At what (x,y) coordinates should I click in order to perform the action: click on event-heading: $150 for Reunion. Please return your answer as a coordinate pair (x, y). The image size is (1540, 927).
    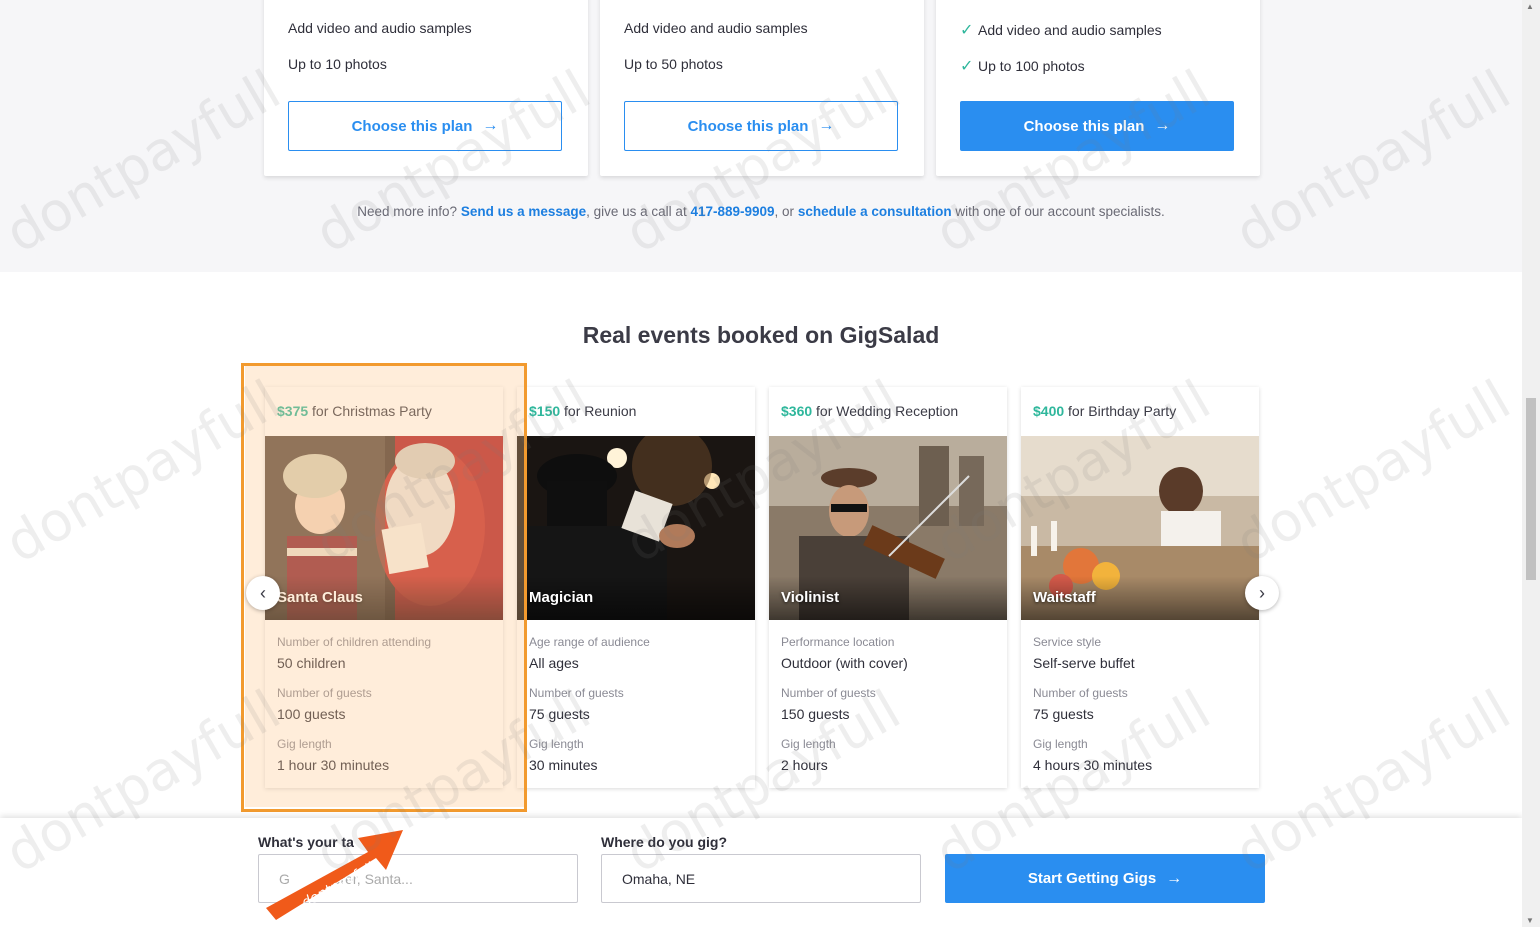
    Looking at the image, I should click on (583, 411).